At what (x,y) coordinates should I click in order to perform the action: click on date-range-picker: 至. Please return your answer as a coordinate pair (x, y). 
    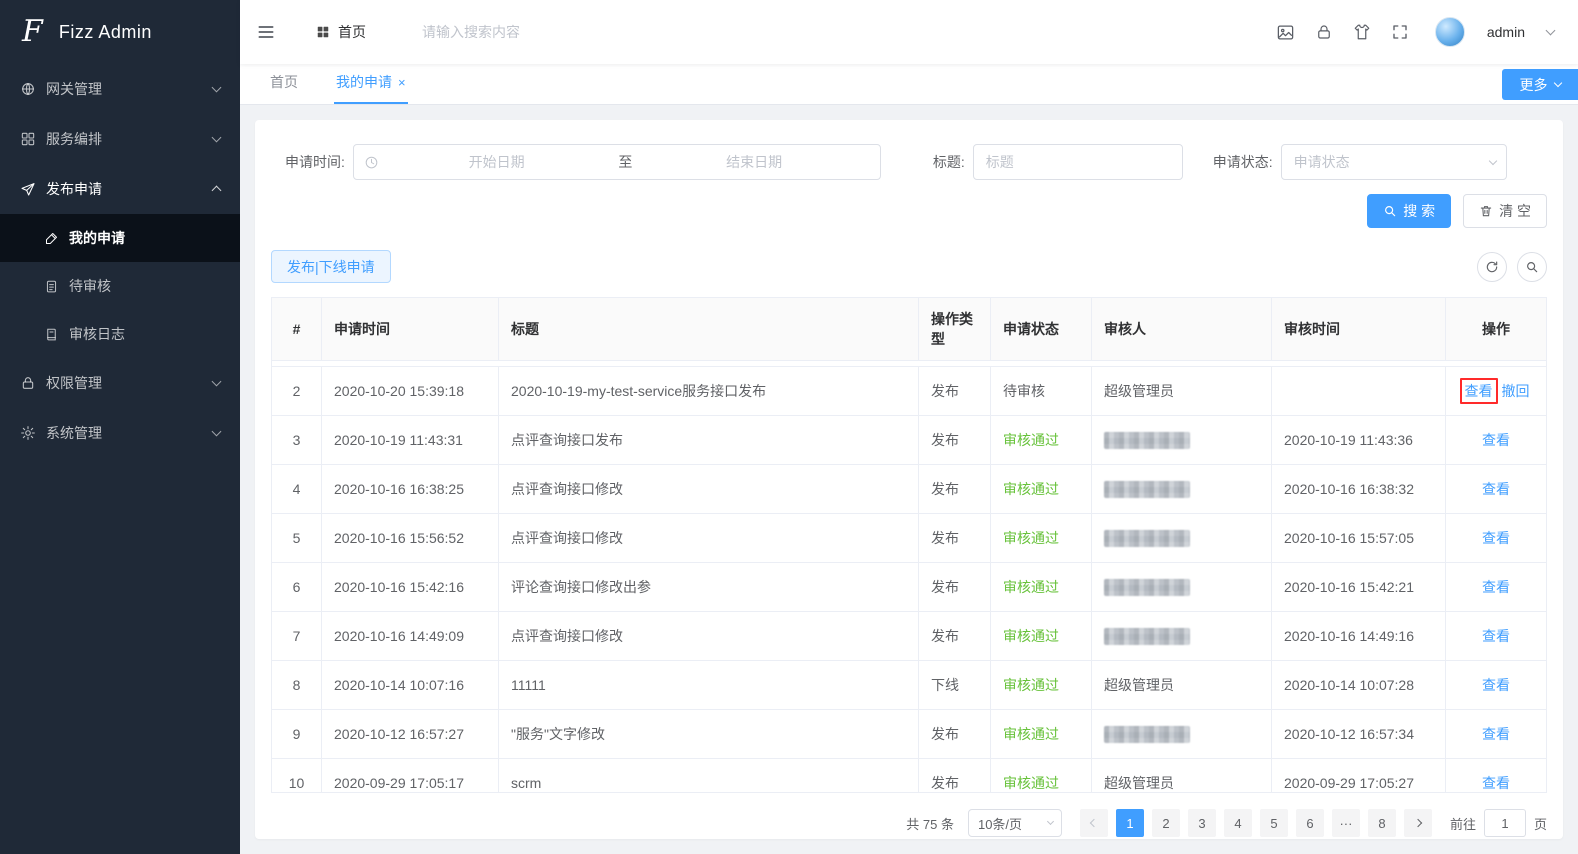
    Looking at the image, I should click on (616, 162).